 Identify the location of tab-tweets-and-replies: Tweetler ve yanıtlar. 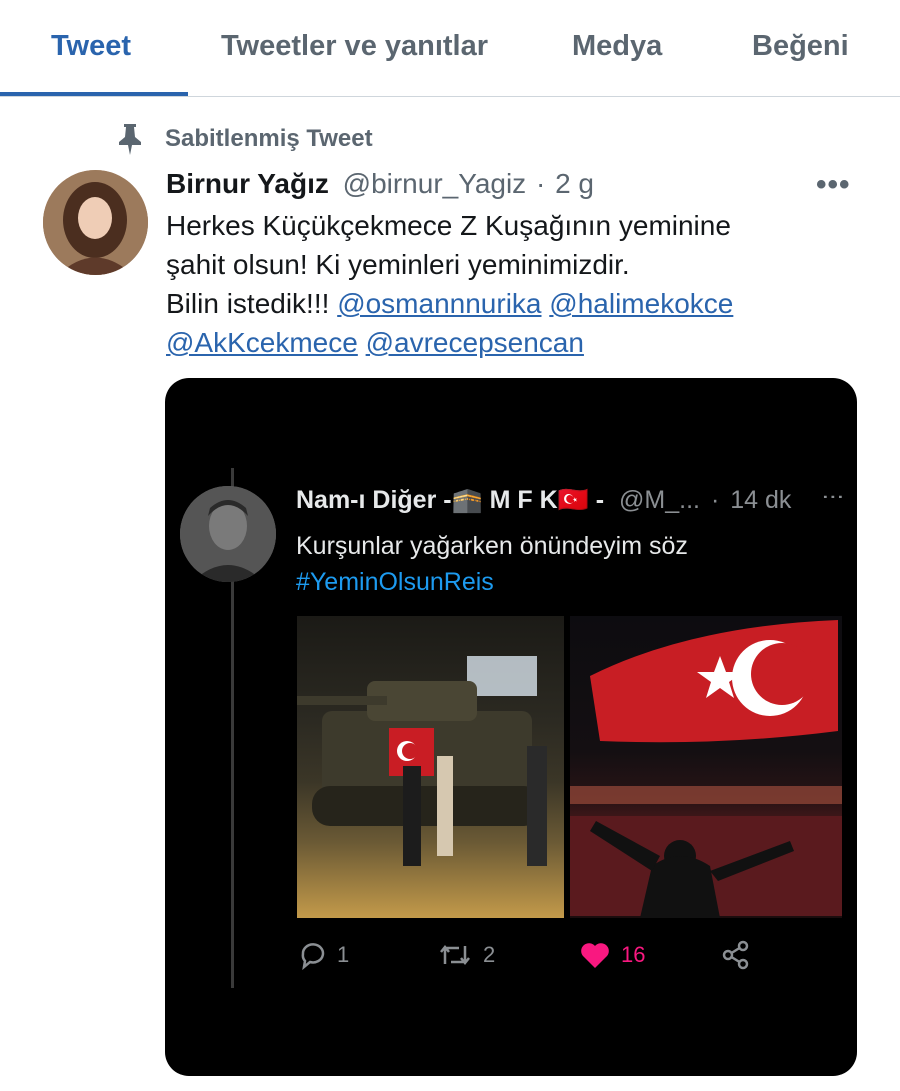
(354, 46).